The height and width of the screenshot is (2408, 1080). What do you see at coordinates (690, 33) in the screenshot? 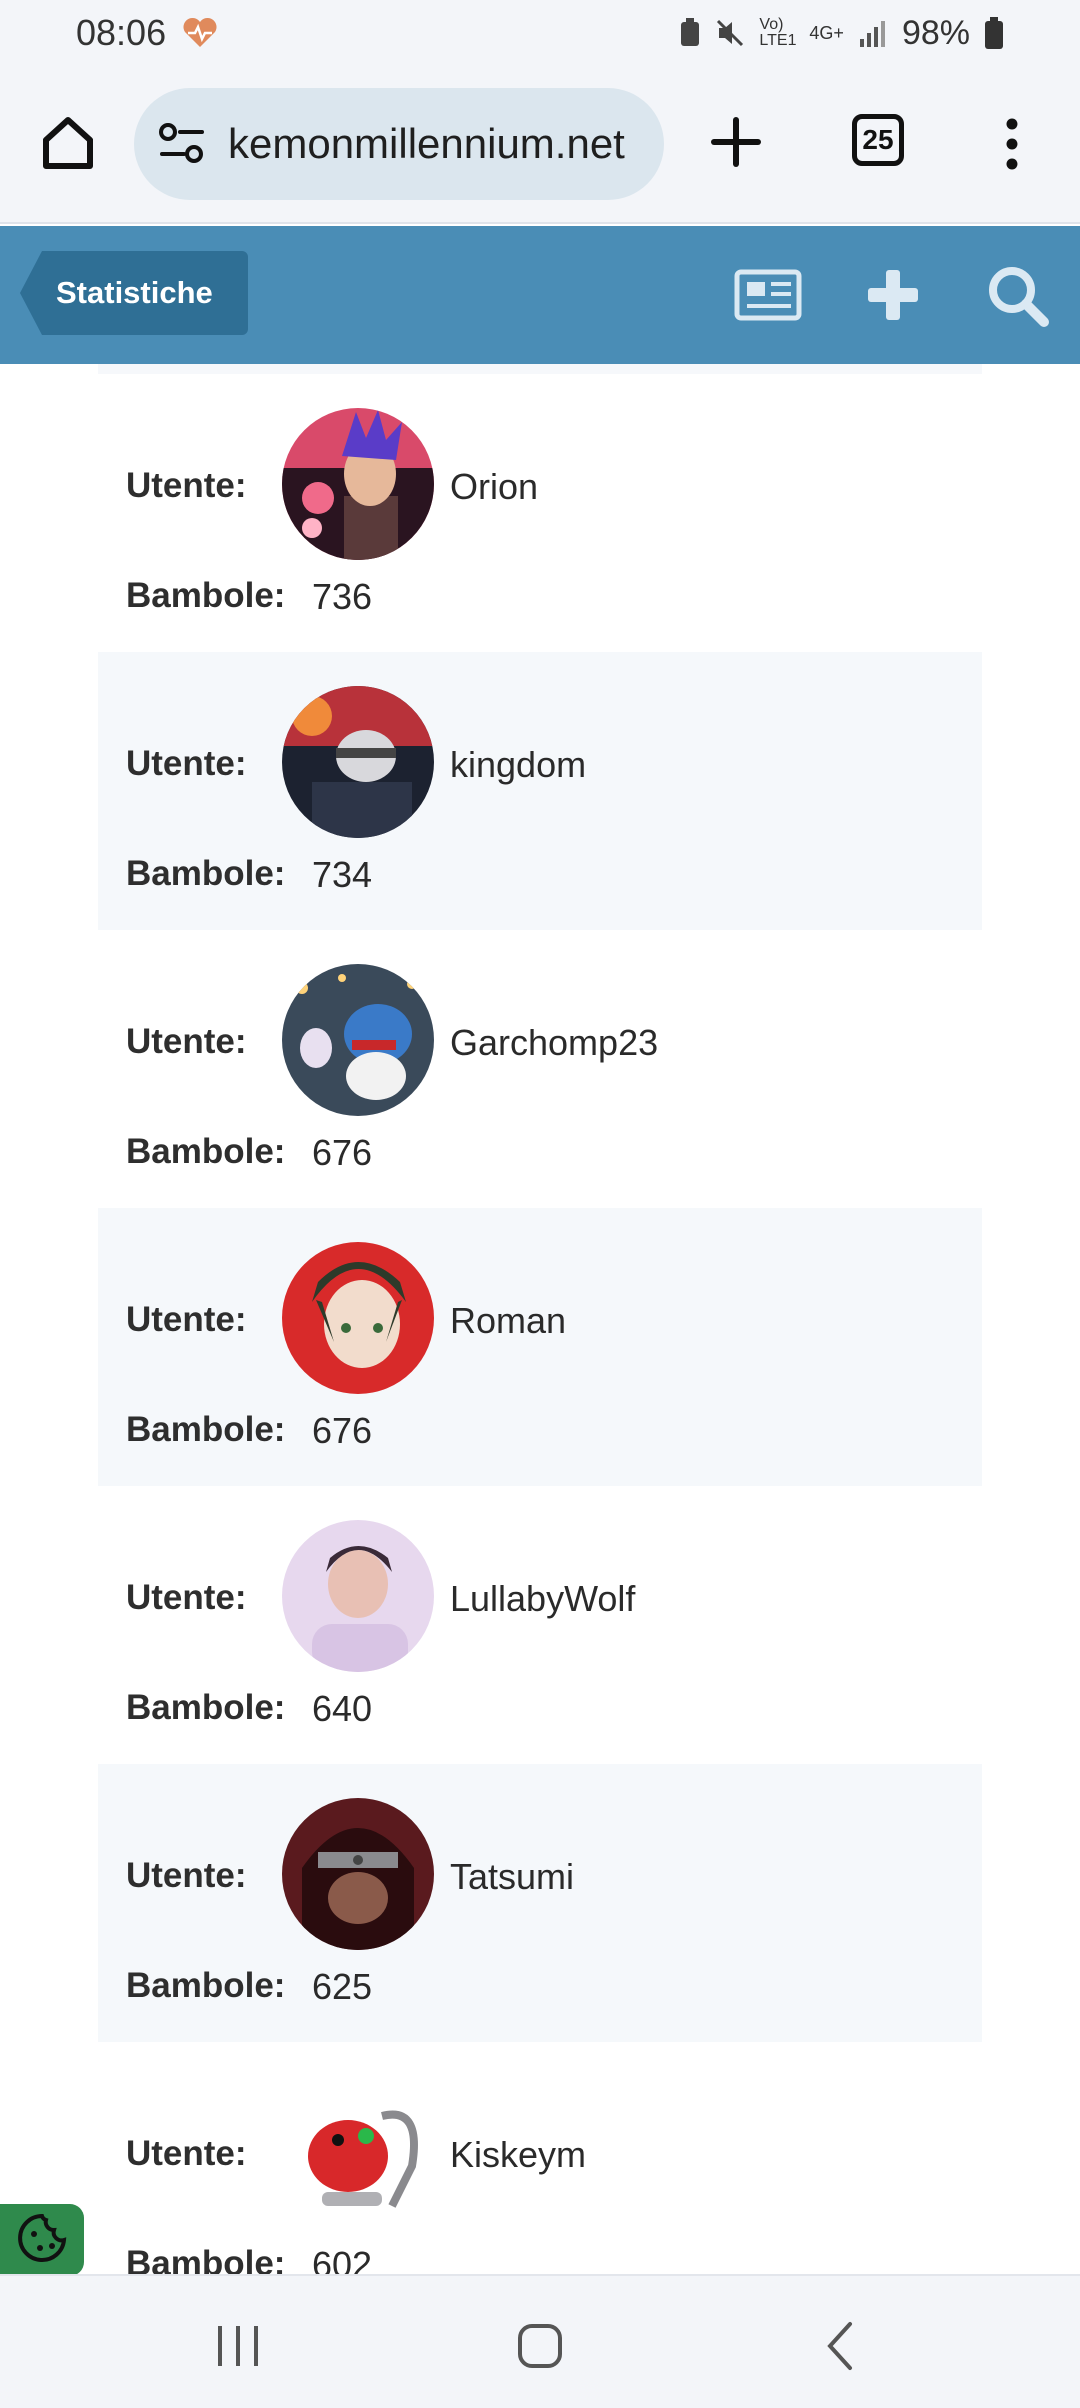
I see `battery-saver-icon` at bounding box center [690, 33].